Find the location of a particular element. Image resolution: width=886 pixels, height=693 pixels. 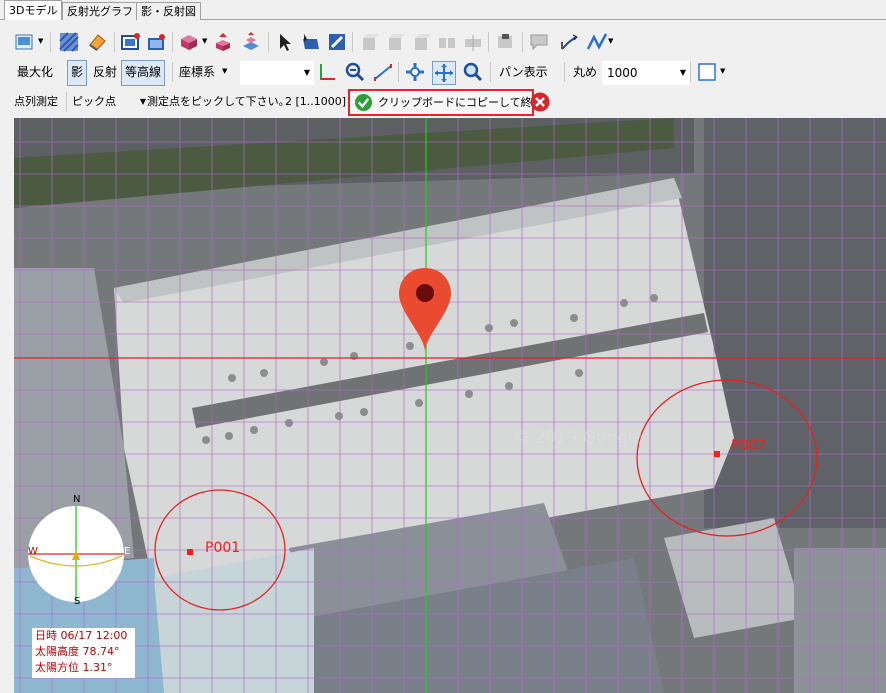

eraser-icon is located at coordinates (97, 42).